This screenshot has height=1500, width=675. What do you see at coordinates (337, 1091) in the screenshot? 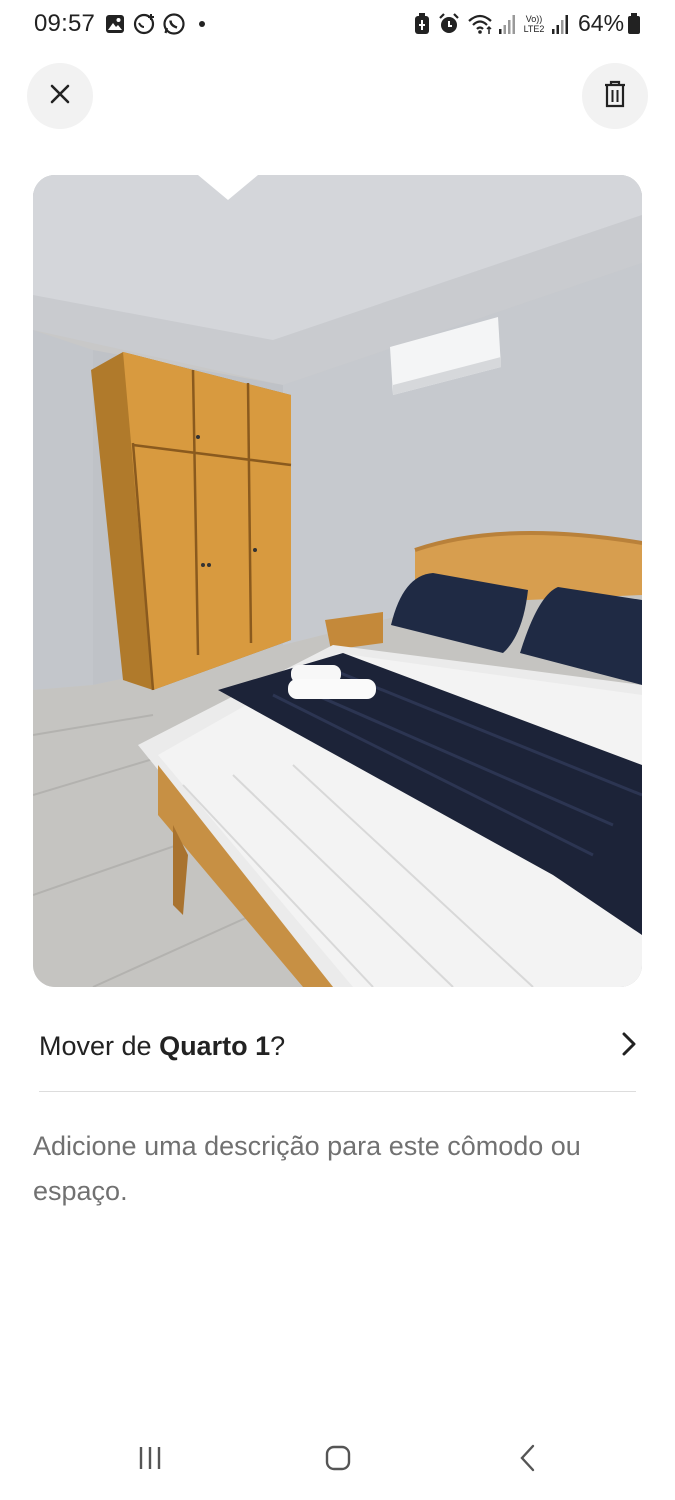
I see `divider` at bounding box center [337, 1091].